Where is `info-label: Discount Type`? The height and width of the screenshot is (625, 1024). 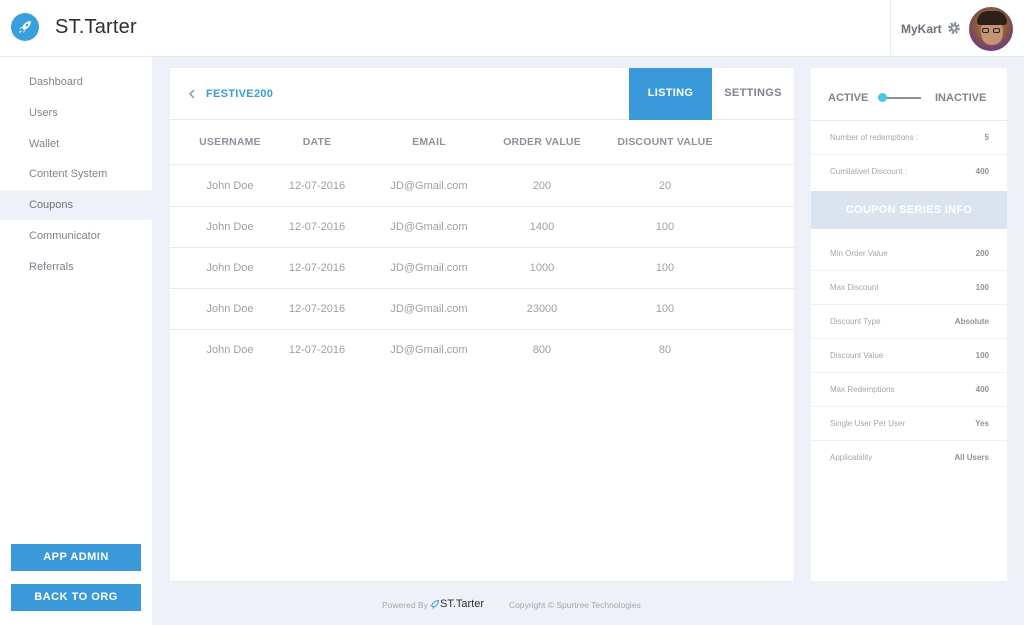
info-label: Discount Type is located at coordinates (855, 321).